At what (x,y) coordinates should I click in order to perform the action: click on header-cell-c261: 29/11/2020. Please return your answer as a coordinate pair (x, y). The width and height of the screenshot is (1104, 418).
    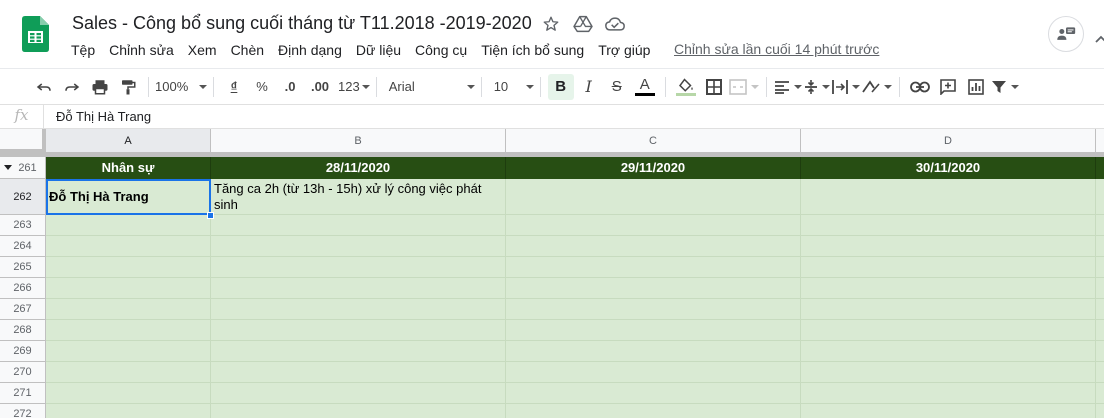
    Looking at the image, I should click on (653, 168).